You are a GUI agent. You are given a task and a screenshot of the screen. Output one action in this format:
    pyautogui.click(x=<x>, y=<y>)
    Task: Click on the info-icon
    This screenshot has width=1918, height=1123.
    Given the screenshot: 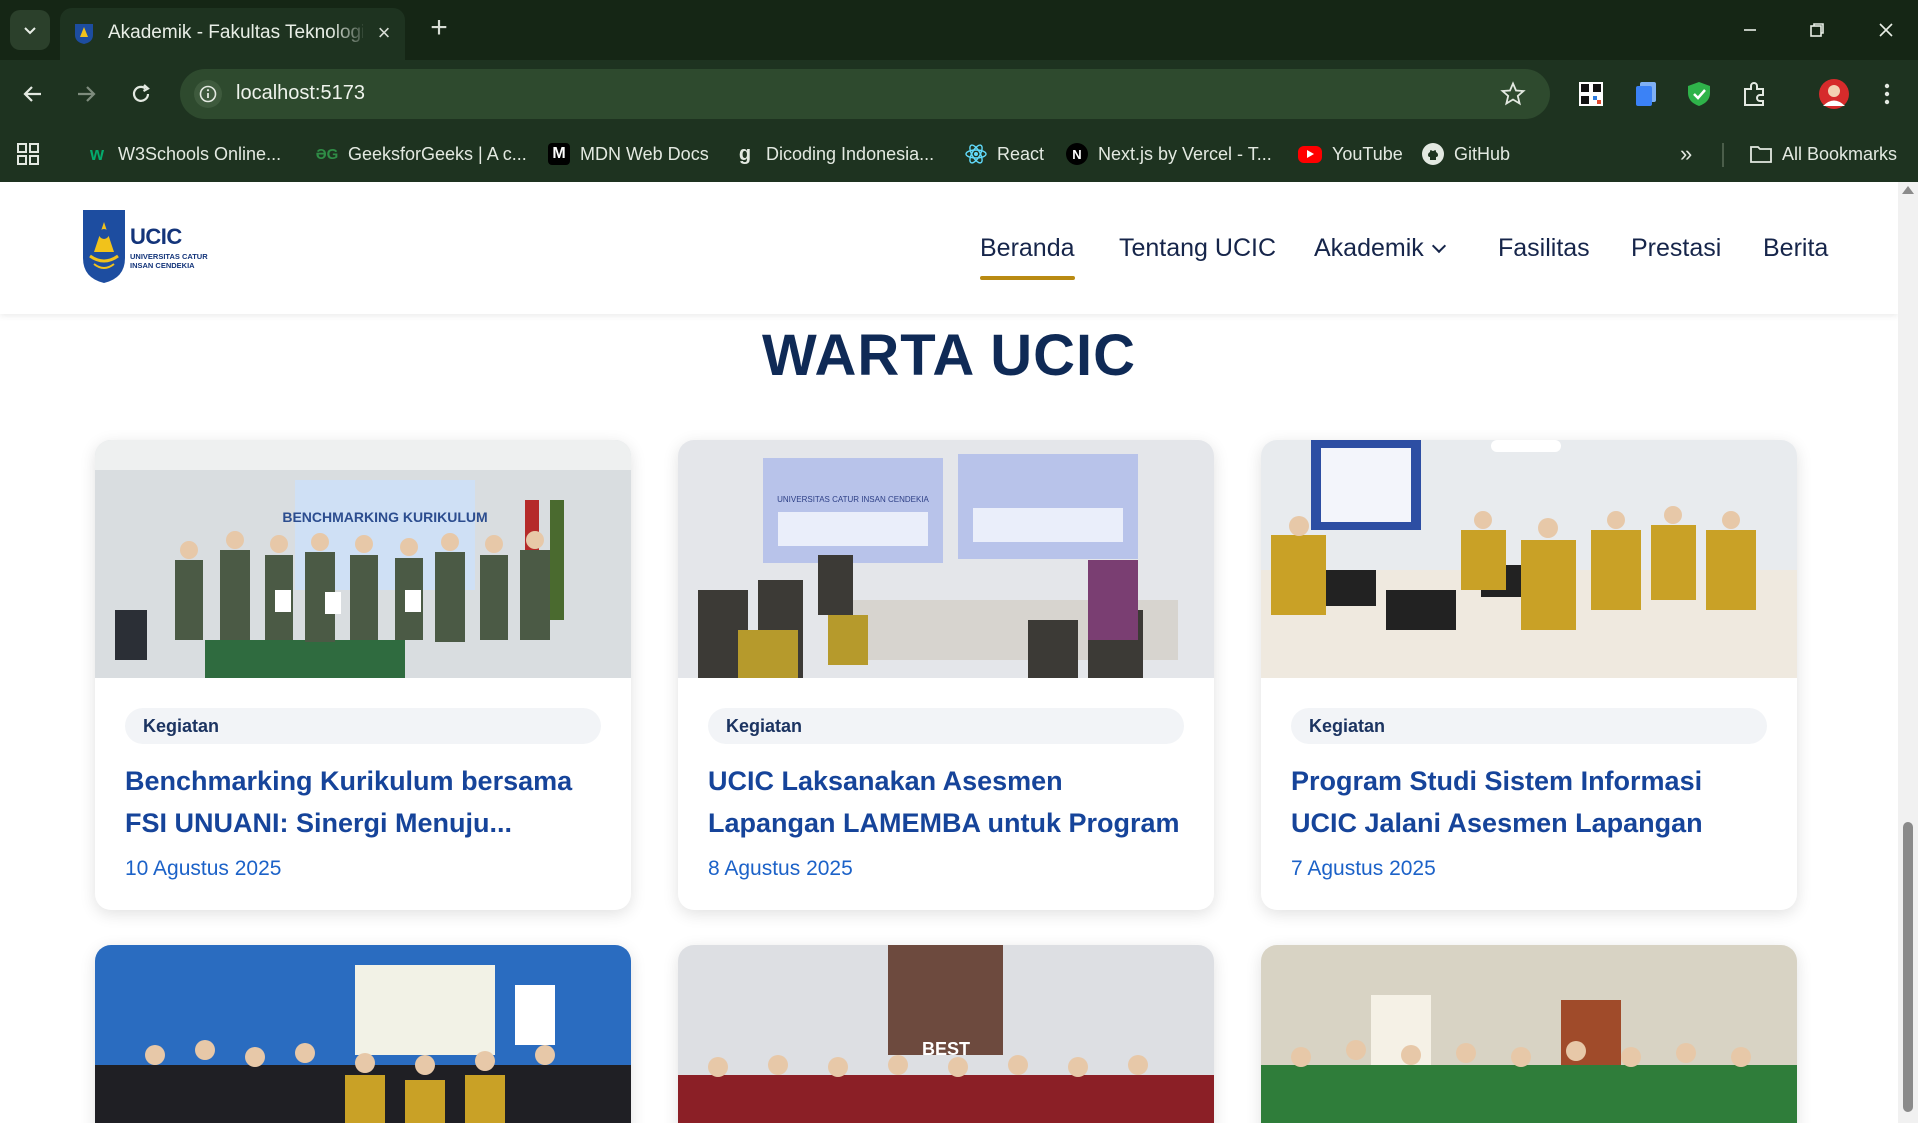 What is the action you would take?
    pyautogui.click(x=208, y=94)
    